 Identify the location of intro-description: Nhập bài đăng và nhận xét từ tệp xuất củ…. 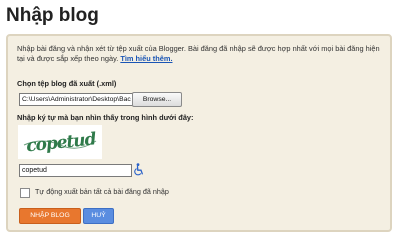
(198, 53).